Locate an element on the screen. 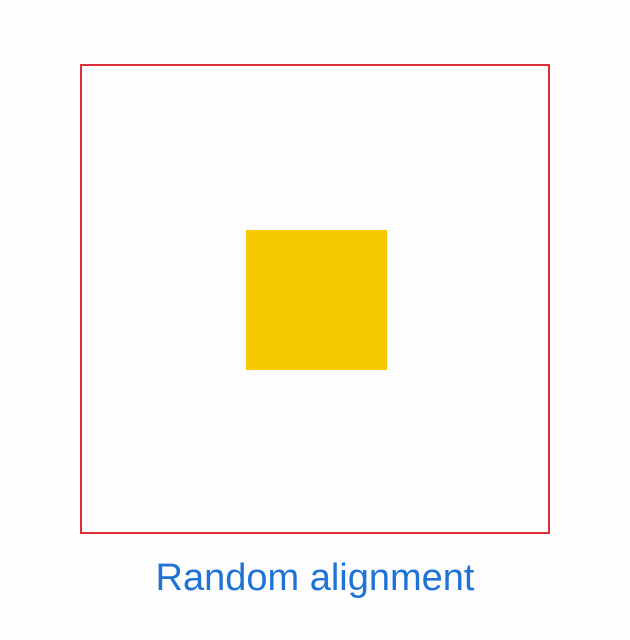  random-alignment-button: Random alignment is located at coordinates (315, 578).